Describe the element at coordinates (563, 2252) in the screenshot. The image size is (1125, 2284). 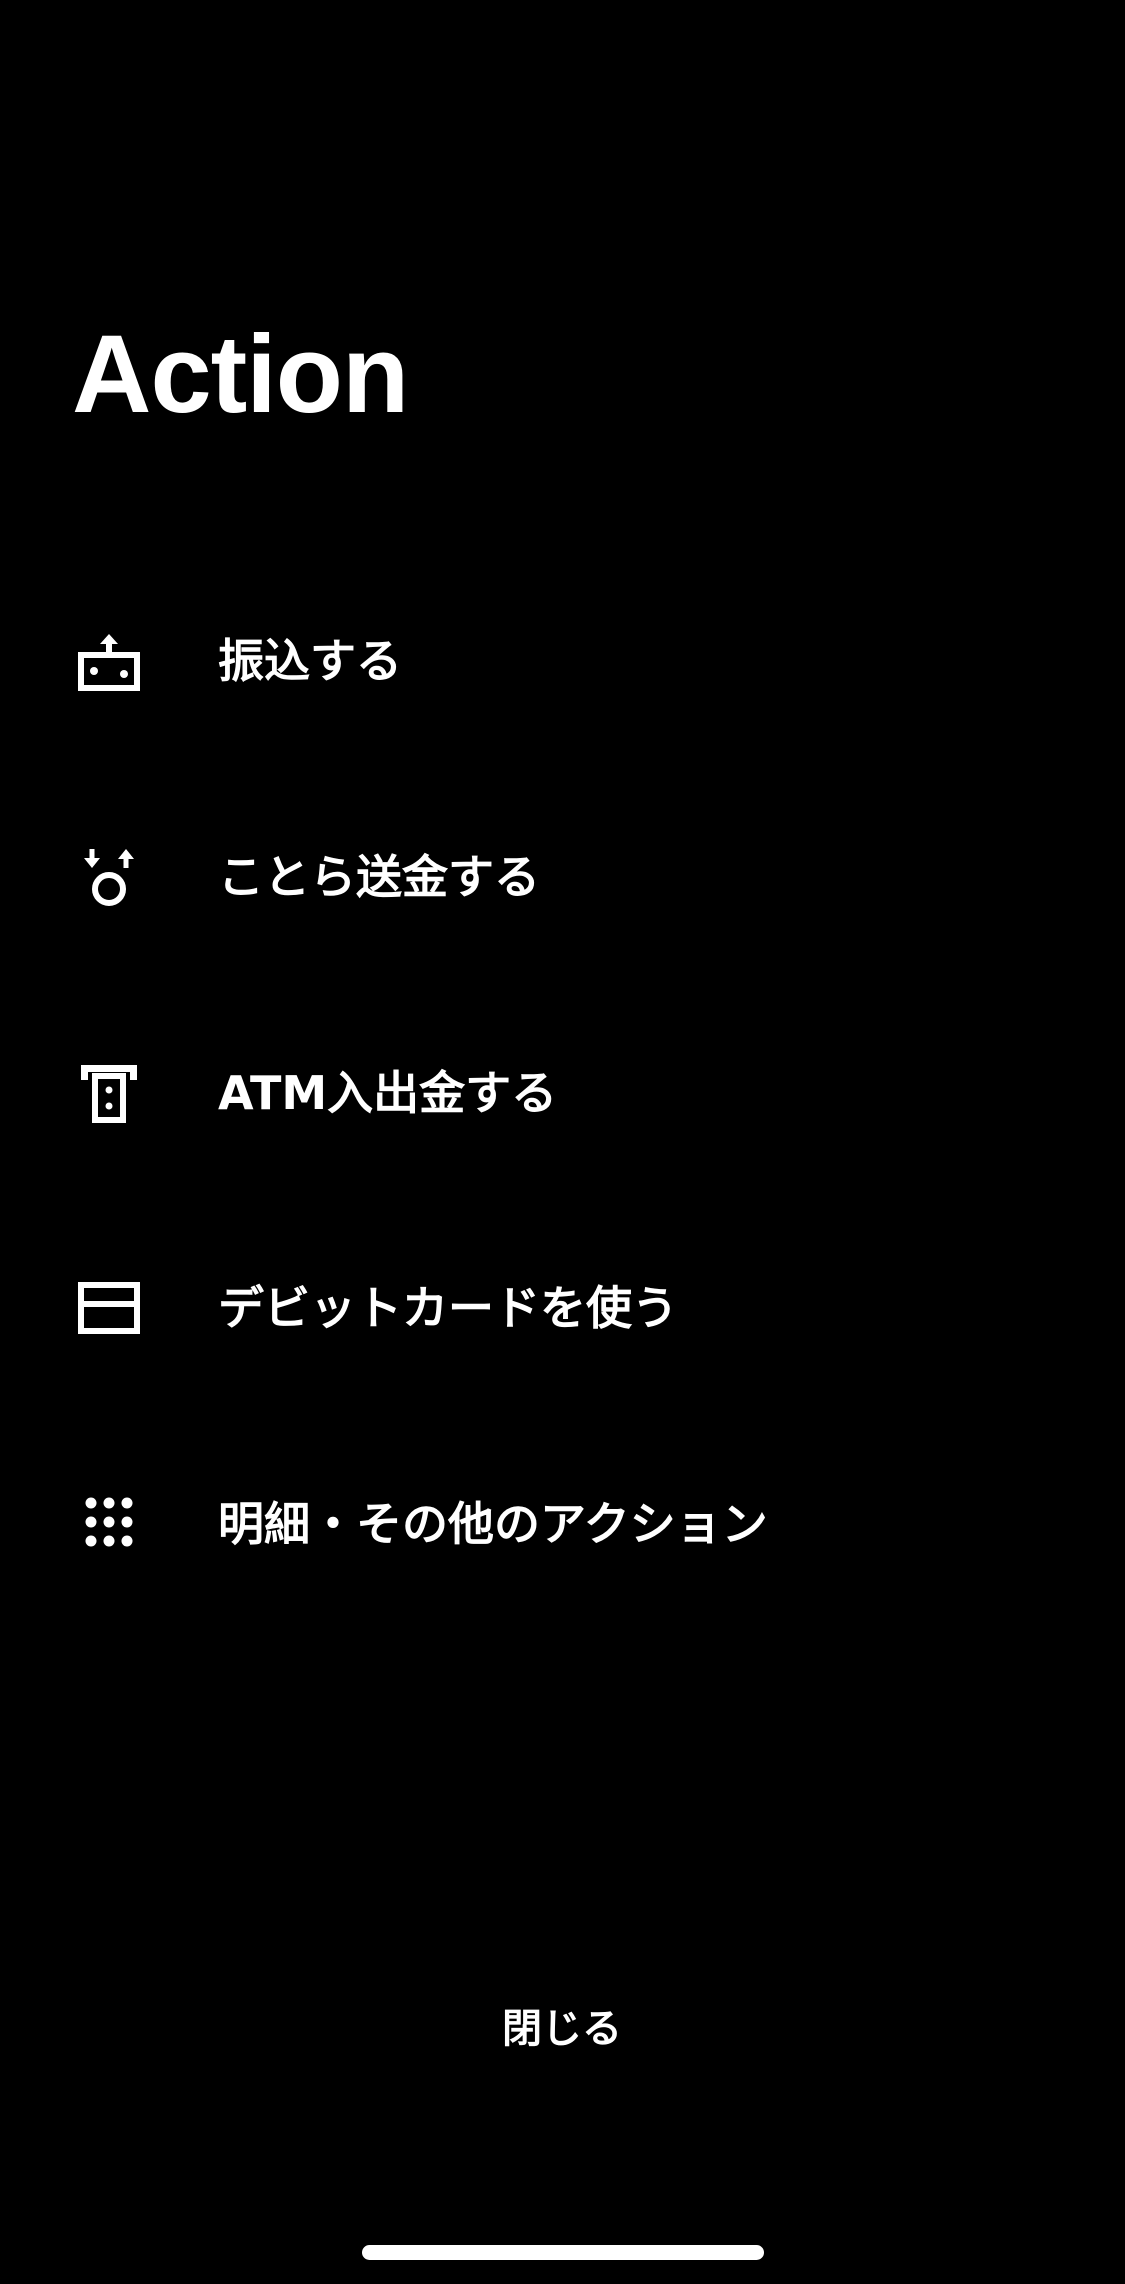
I see `home-indicator` at that location.